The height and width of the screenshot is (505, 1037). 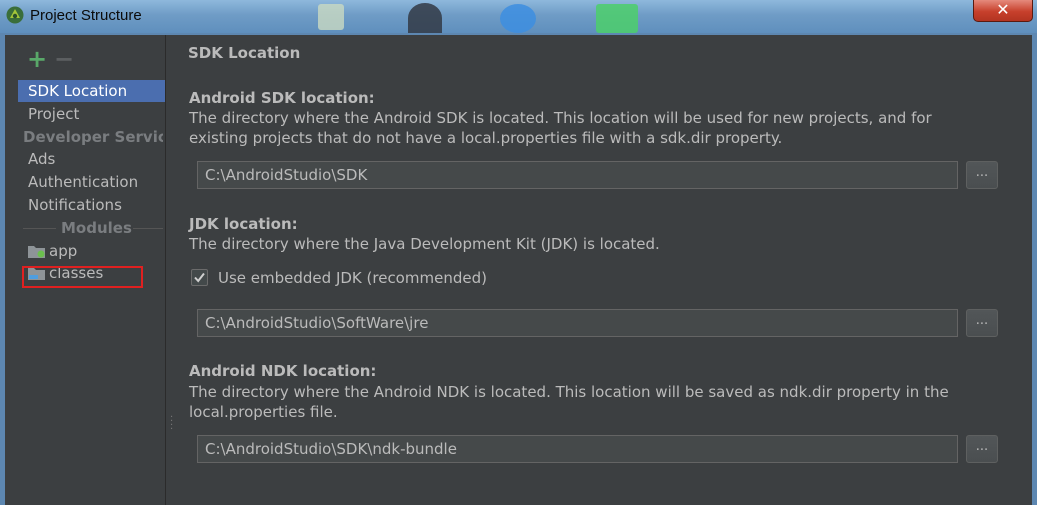 I want to click on jdk-path-field: C:\AndroidStudio\SoftWare\jre, so click(x=577, y=323).